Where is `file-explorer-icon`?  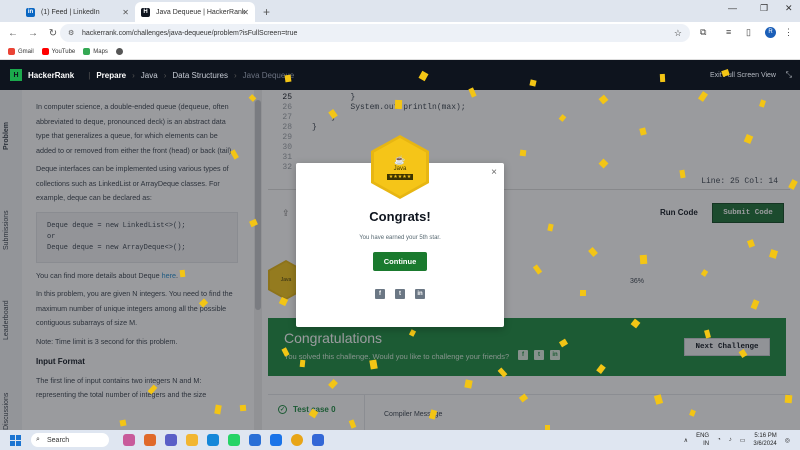
file-explorer-icon is located at coordinates (192, 440).